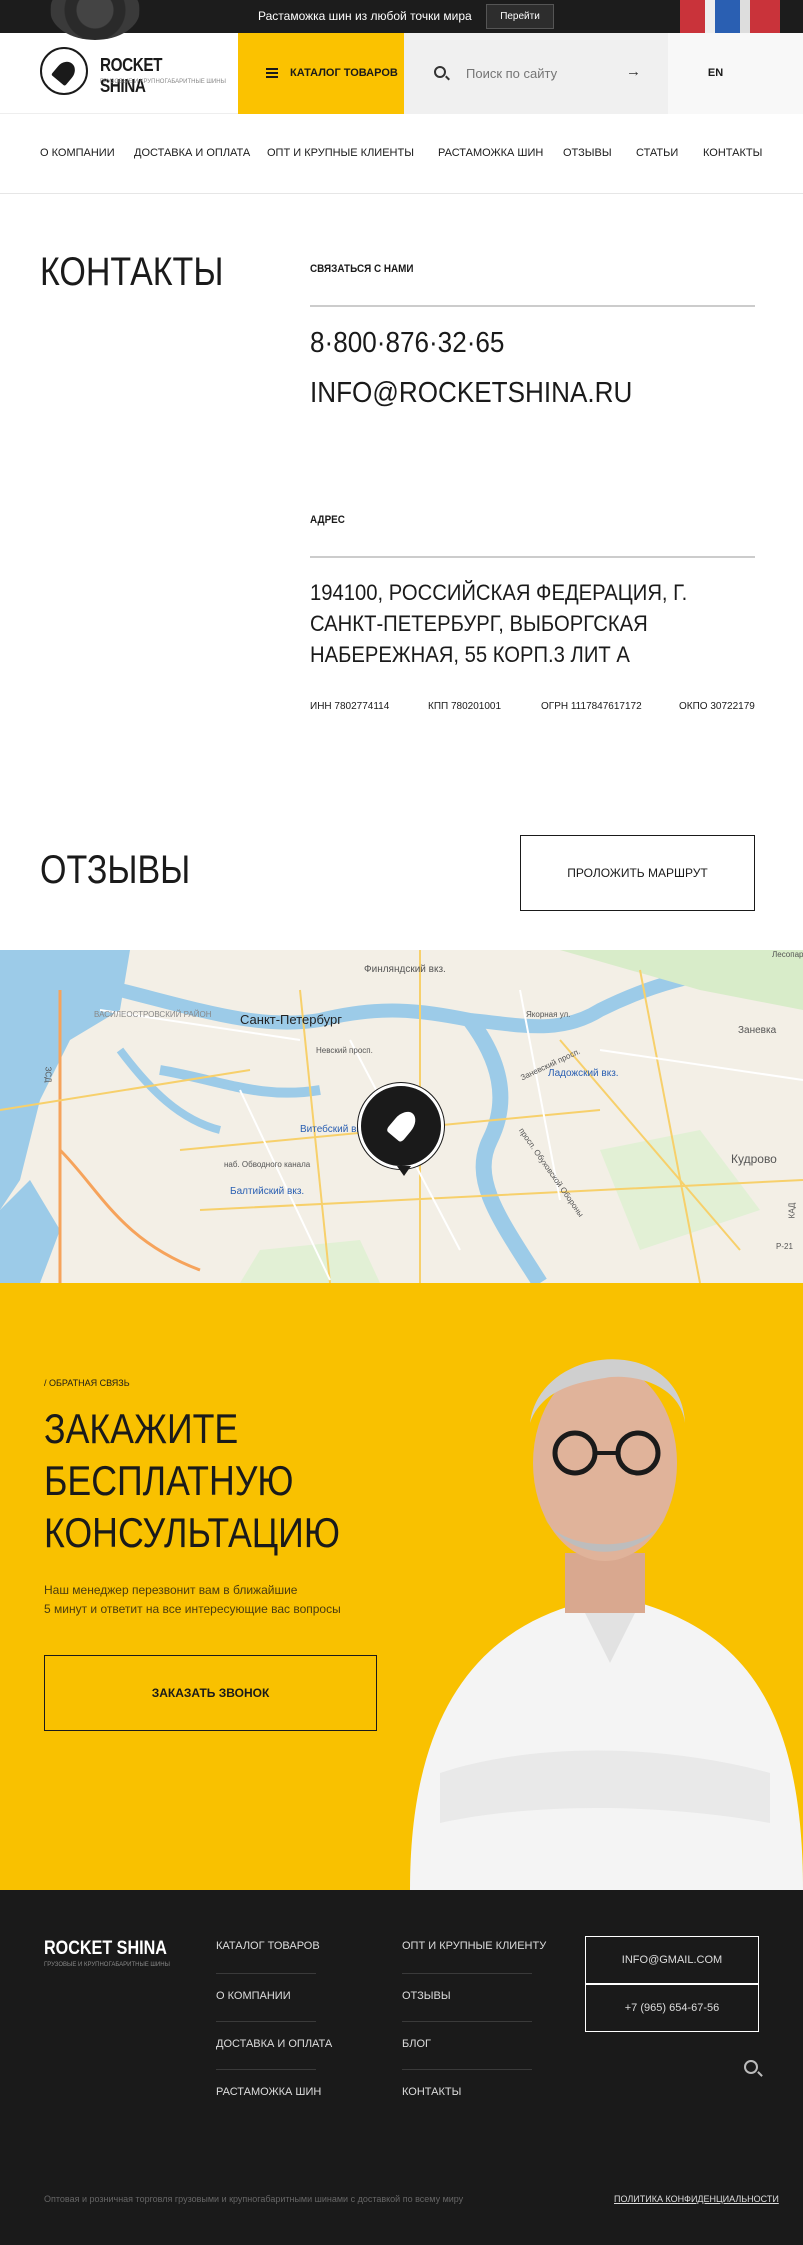 The image size is (803, 2245). What do you see at coordinates (471, 393) in the screenshot?
I see `email-link: INFO@ROCKETSHINA.RU` at bounding box center [471, 393].